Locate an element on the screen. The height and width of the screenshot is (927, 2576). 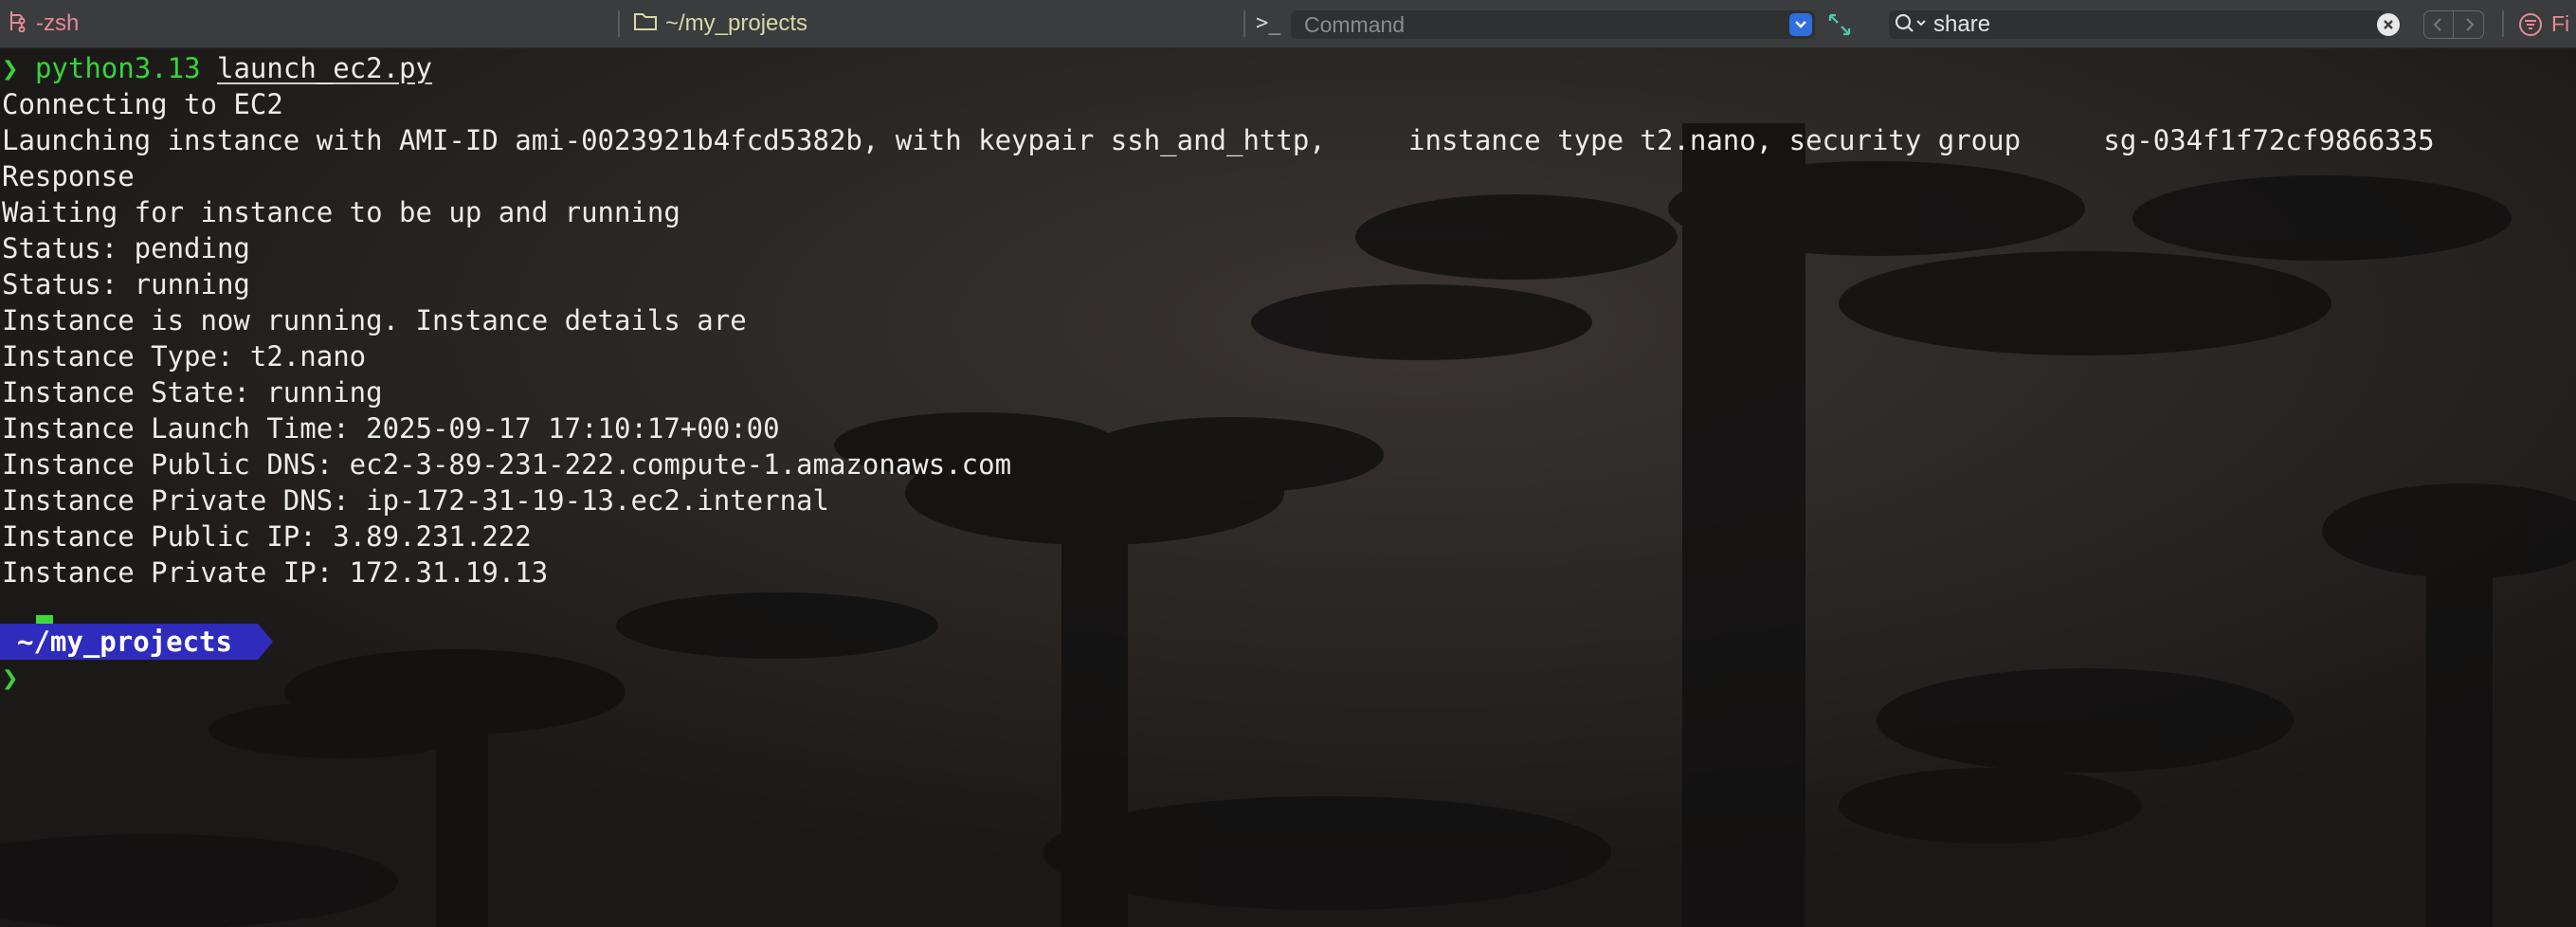
chevron-down-icon is located at coordinates (1800, 24).